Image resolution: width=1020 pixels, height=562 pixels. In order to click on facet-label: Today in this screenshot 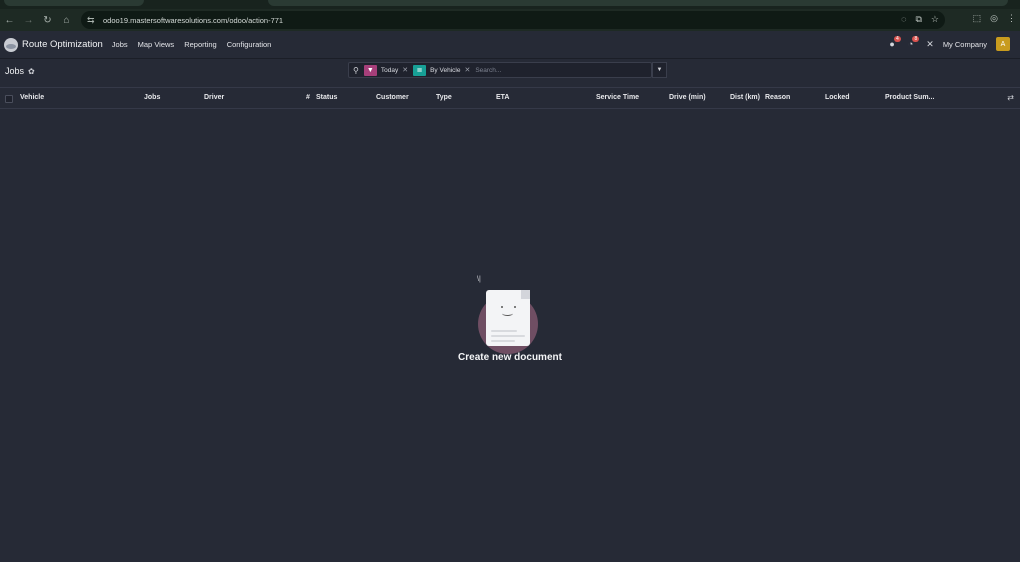, I will do `click(389, 70)`.